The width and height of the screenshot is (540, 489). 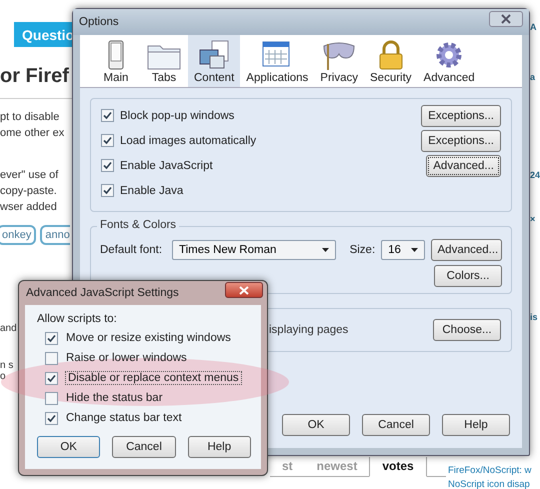 I want to click on pane-tab: Security, so click(x=391, y=61).